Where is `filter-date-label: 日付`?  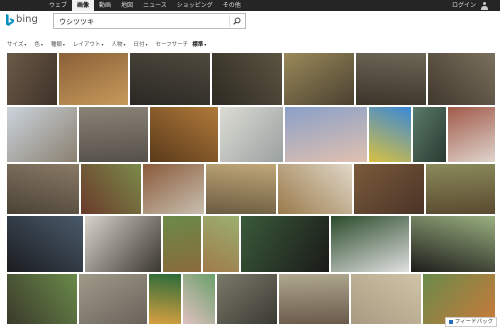 filter-date-label: 日付 is located at coordinates (139, 45).